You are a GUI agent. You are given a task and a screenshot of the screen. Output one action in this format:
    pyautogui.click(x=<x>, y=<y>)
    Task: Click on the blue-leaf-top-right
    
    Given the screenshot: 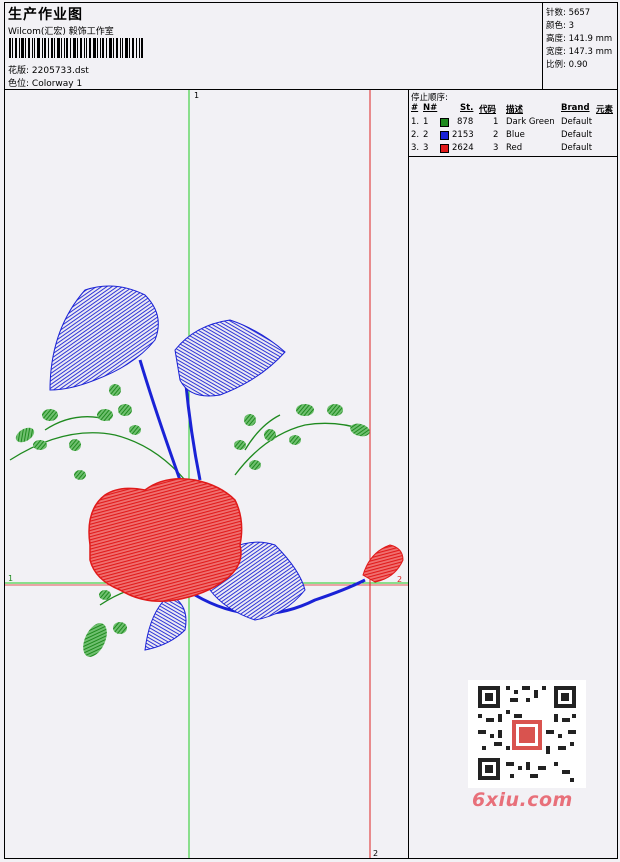 What is the action you would take?
    pyautogui.click(x=230, y=358)
    